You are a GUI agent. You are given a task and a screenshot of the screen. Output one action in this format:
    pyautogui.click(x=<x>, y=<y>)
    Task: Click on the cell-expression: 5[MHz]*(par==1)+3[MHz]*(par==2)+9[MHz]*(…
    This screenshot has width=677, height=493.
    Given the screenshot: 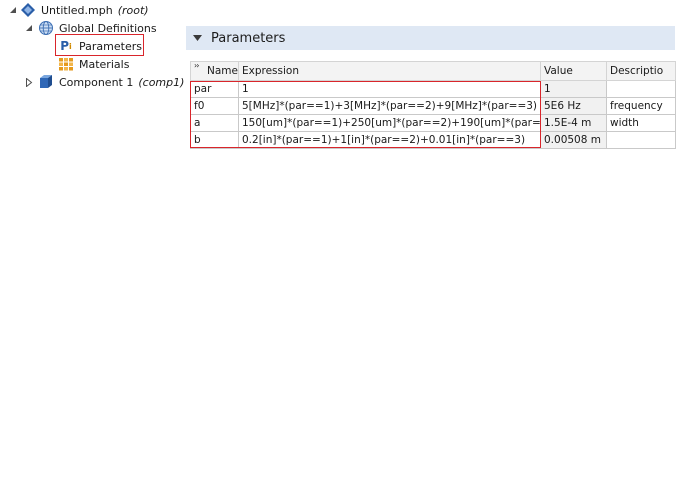 What is the action you would take?
    pyautogui.click(x=389, y=106)
    